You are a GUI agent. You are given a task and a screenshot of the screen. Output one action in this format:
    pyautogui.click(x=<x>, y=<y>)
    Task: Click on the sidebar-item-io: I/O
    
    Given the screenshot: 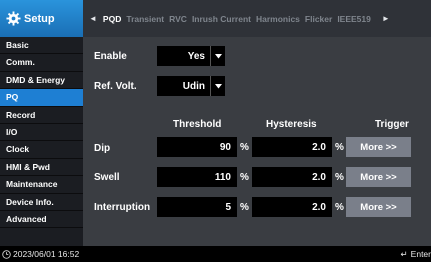 What is the action you would take?
    pyautogui.click(x=41, y=133)
    